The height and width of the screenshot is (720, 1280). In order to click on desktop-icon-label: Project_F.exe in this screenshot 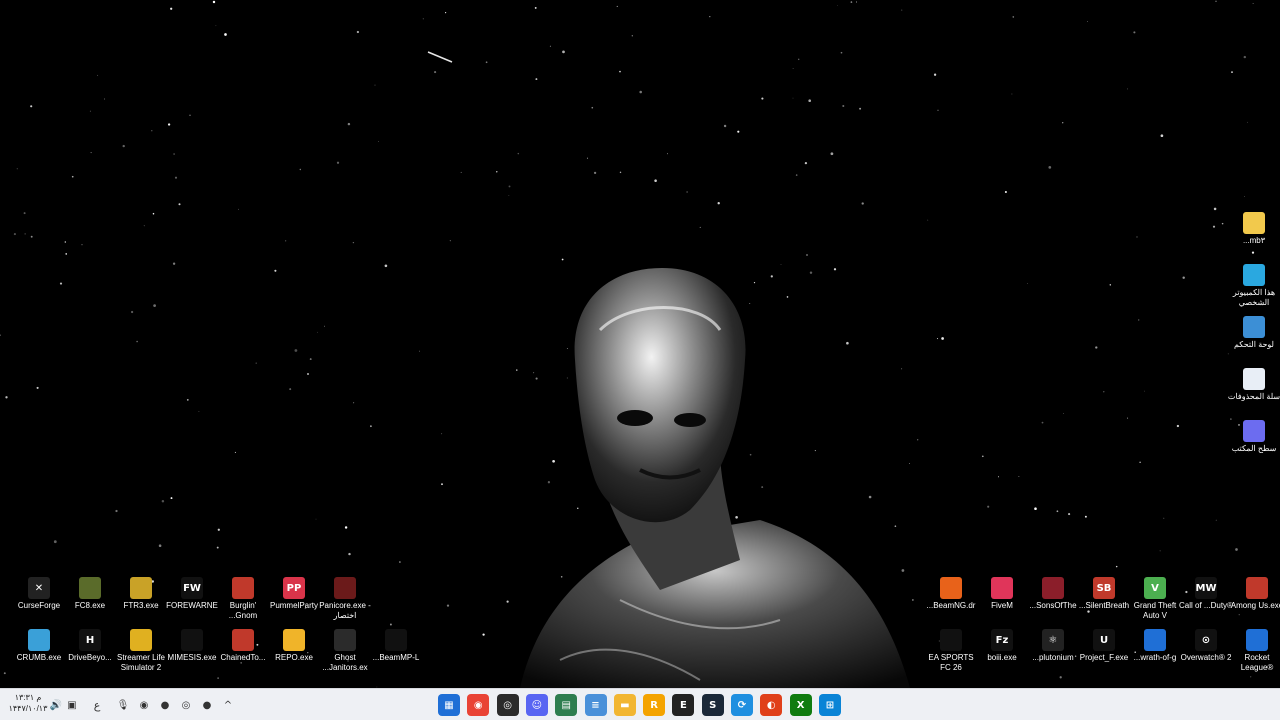, I will do `click(1104, 657)`.